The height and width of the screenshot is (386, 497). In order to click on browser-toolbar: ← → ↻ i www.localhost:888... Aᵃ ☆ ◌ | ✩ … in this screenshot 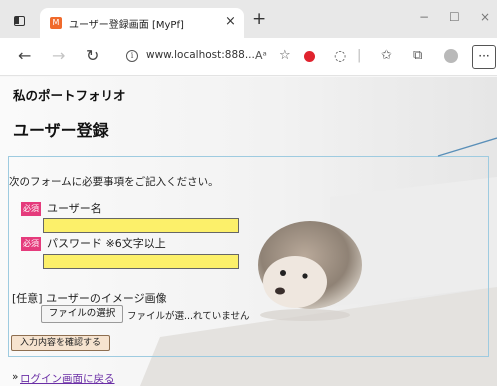, I will do `click(248, 57)`.